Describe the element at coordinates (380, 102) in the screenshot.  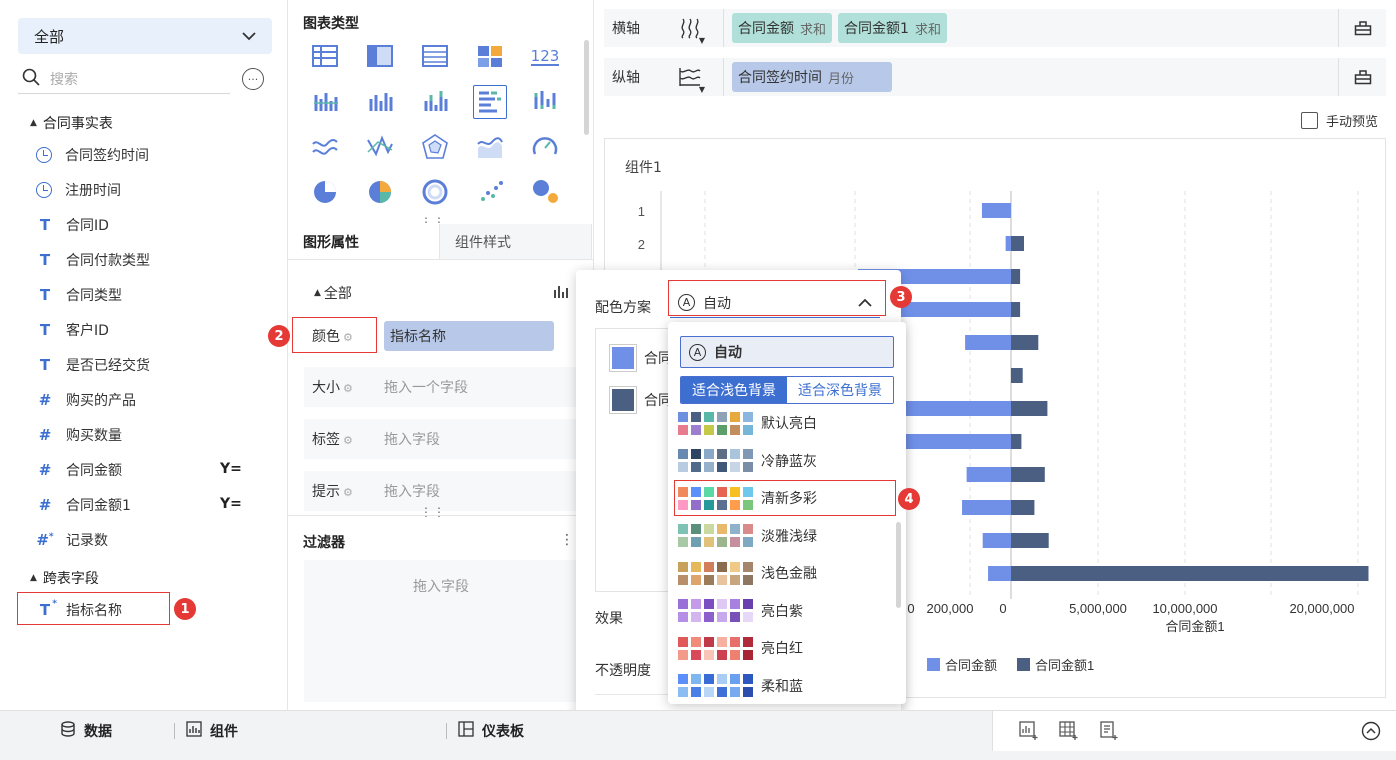
I see `column-chart-icon` at that location.